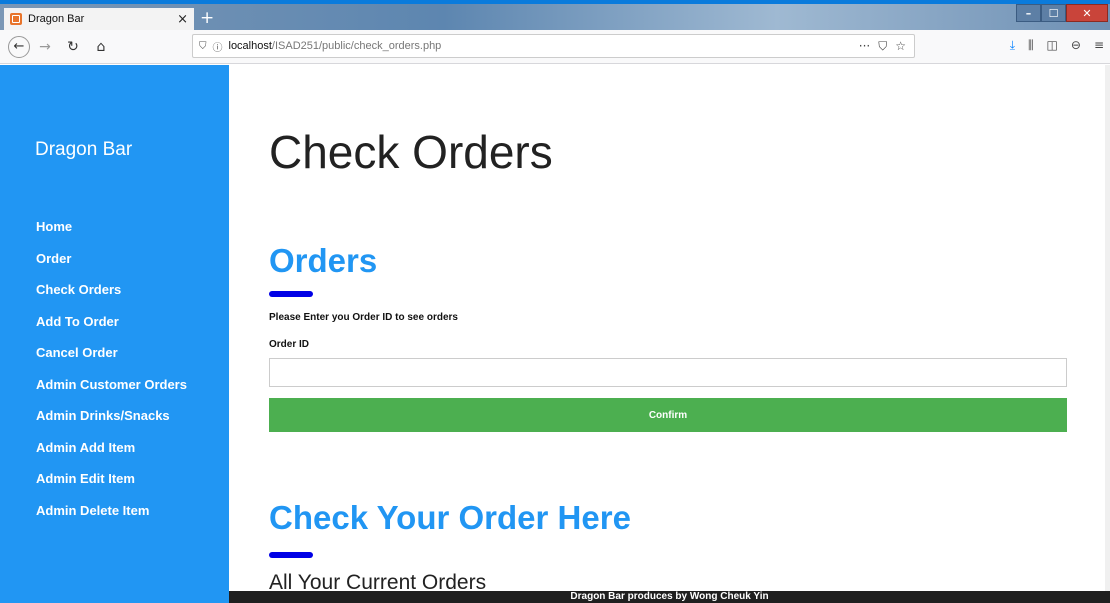 The width and height of the screenshot is (1110, 603). I want to click on url-actions: ··· ⛉ ☆, so click(886, 46).